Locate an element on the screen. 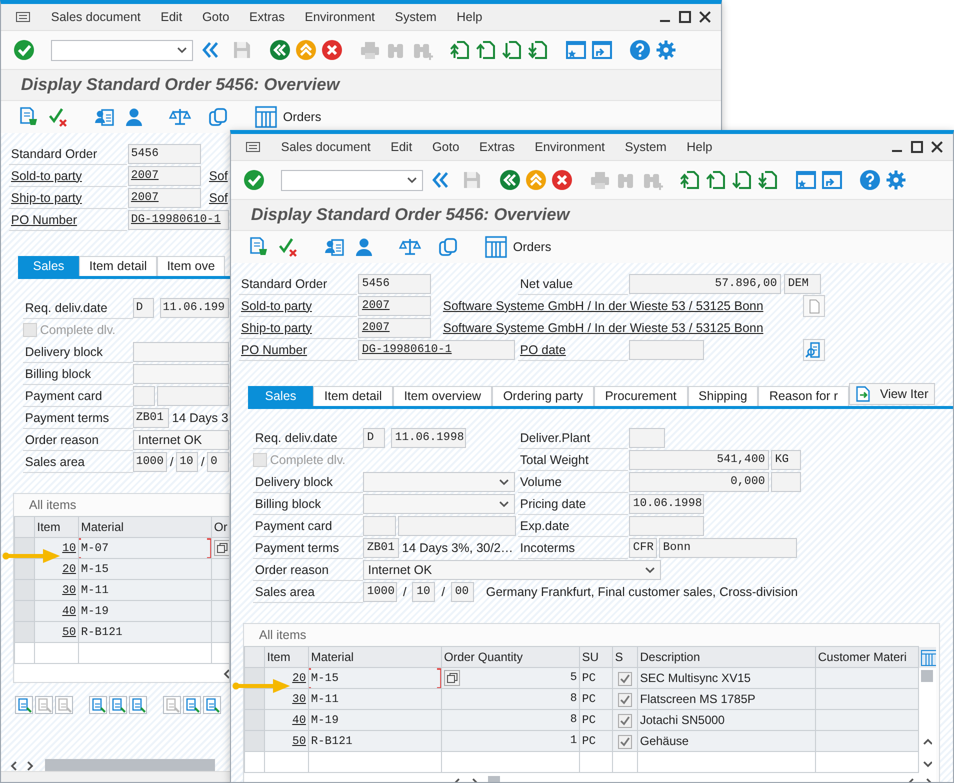 This screenshot has width=954, height=783. menu-item: Help is located at coordinates (699, 147).